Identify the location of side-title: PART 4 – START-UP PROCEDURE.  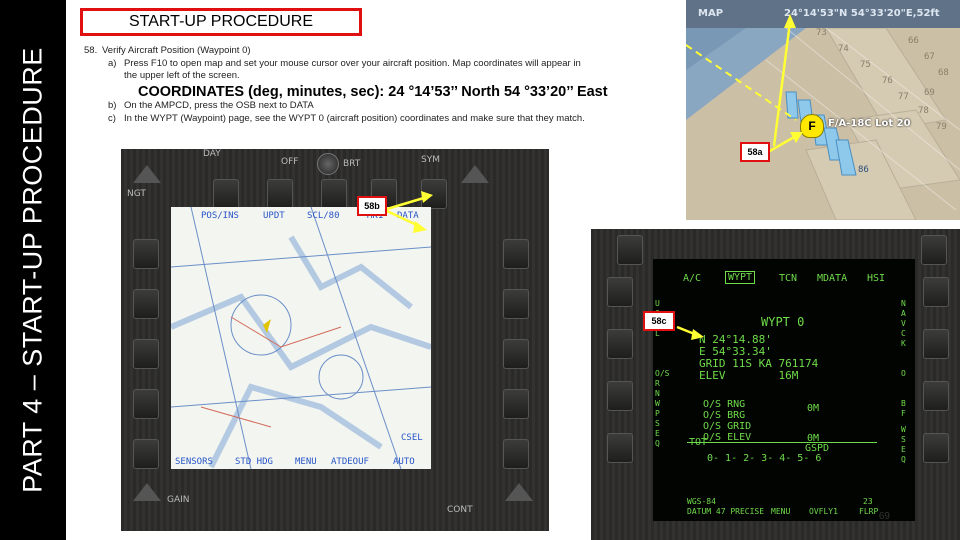
(32, 270).